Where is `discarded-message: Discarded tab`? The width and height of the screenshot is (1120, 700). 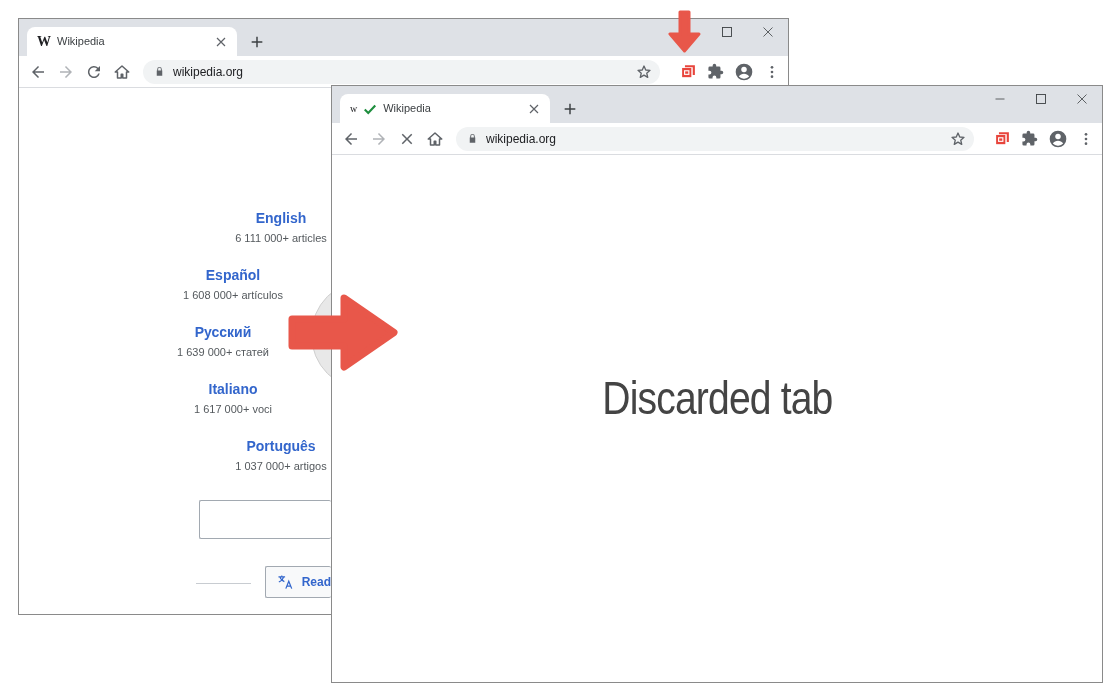
discarded-message: Discarded tab is located at coordinates (717, 398).